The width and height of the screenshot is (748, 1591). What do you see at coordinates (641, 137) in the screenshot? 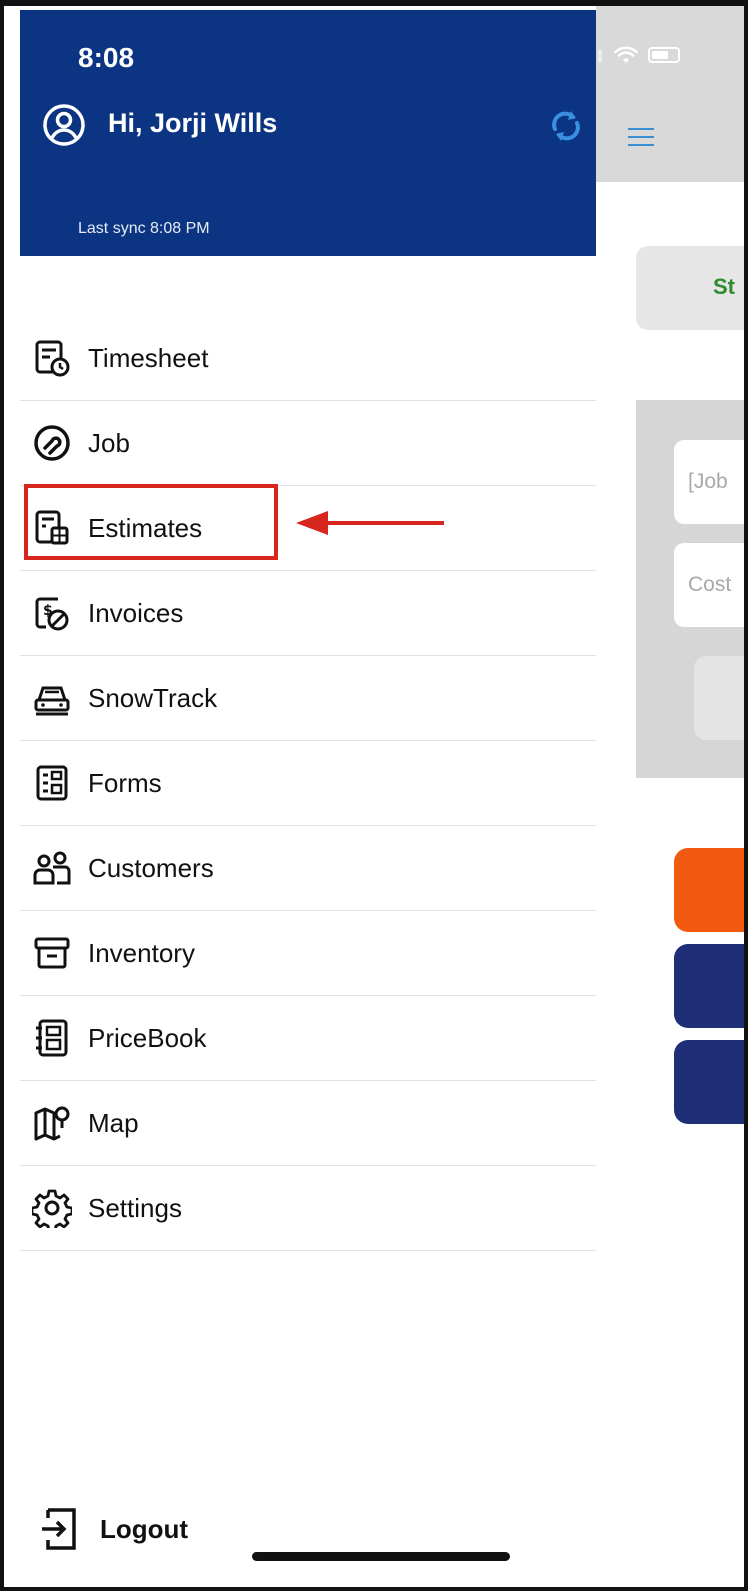
I see `hamburger-menu-icon` at bounding box center [641, 137].